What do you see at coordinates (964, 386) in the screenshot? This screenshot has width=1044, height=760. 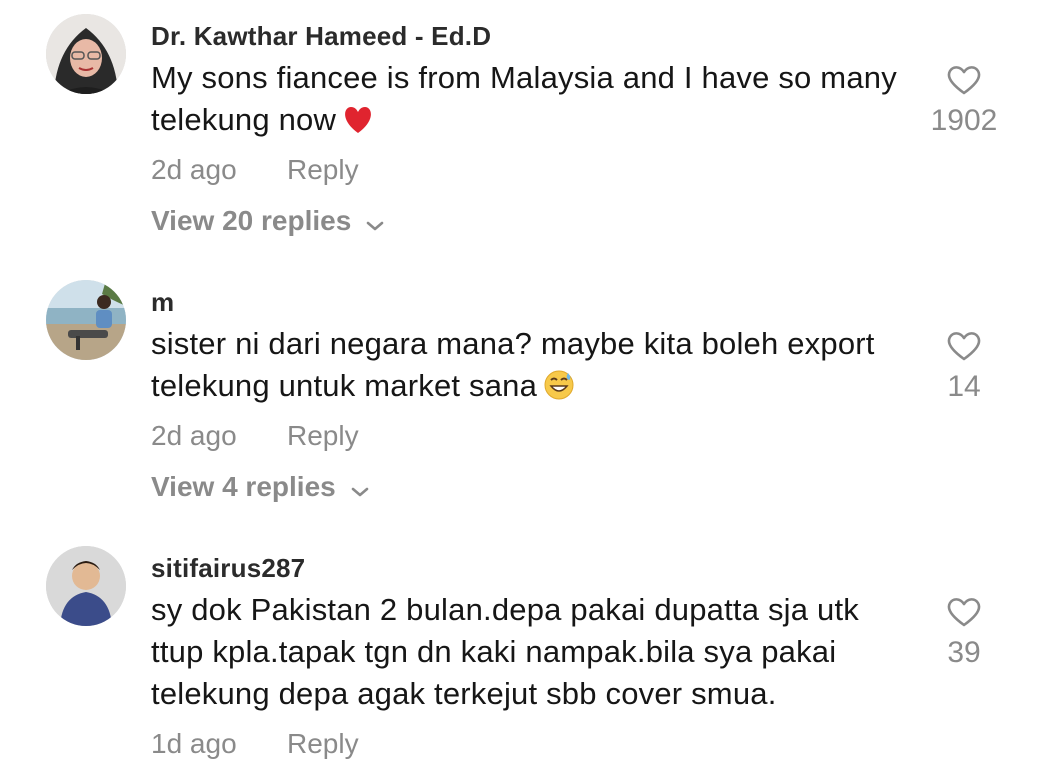 I see `like-count: 14` at bounding box center [964, 386].